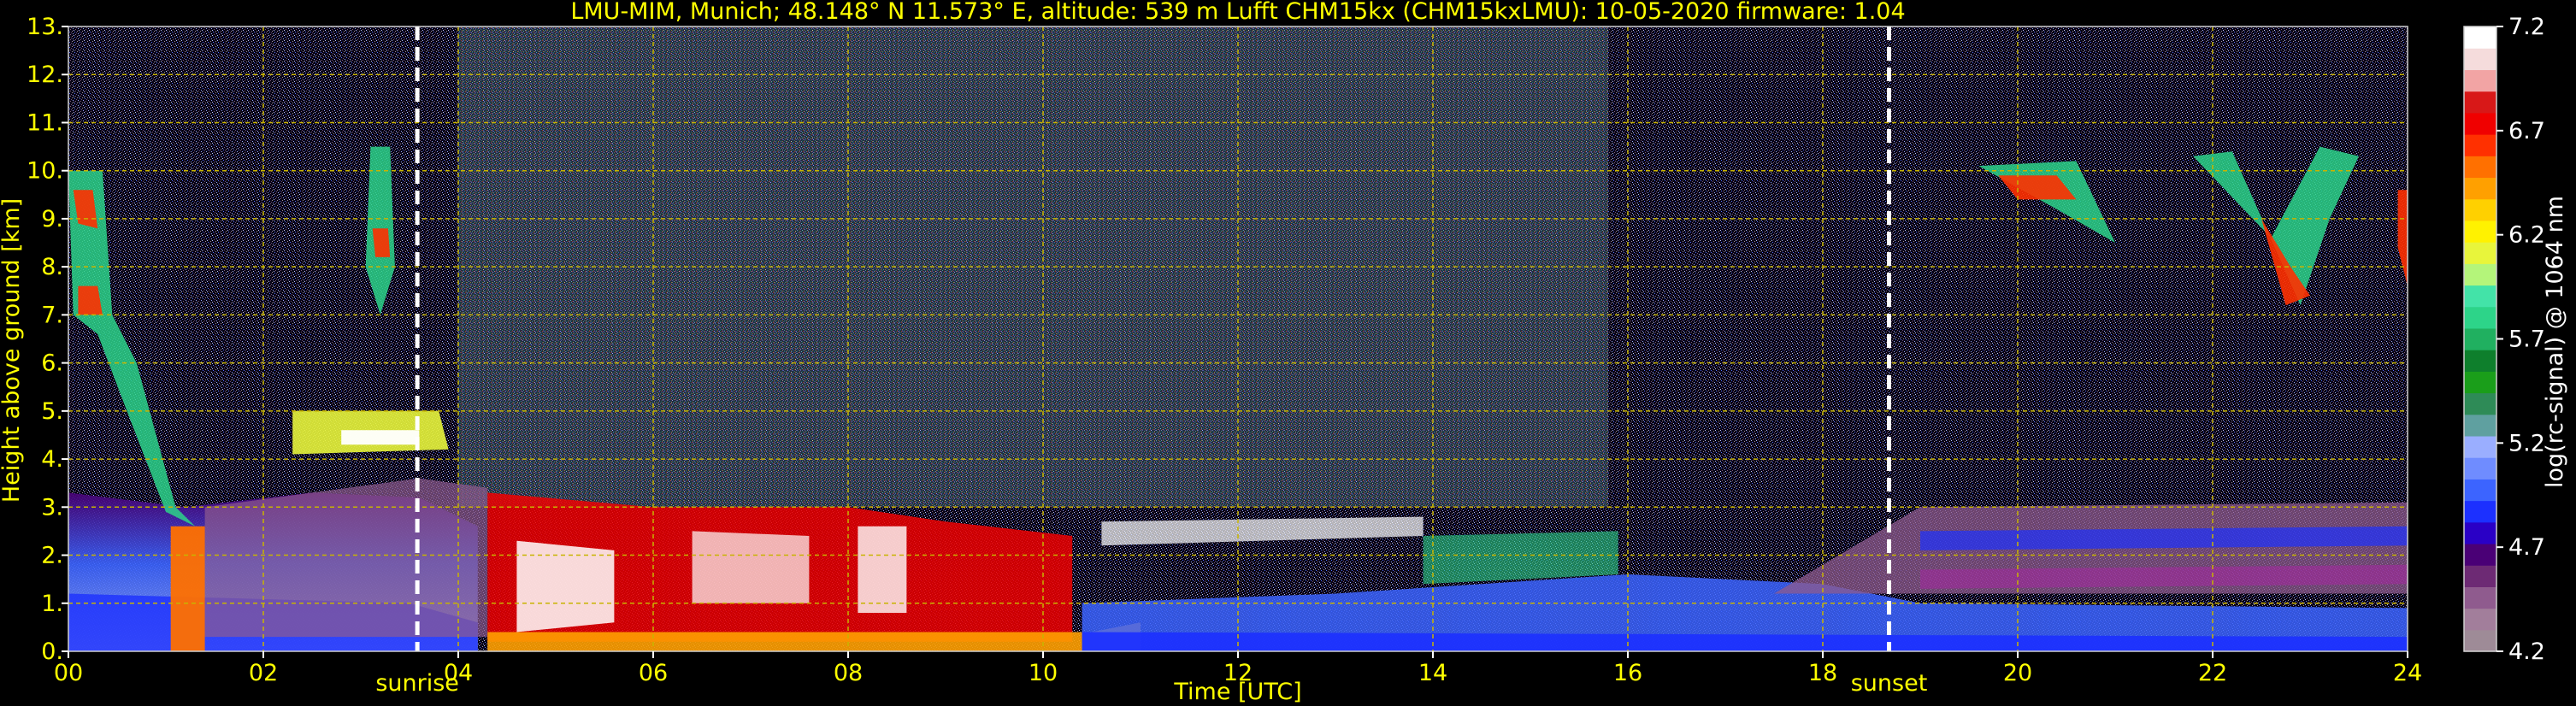 The height and width of the screenshot is (706, 2576). What do you see at coordinates (52, 267) in the screenshot?
I see `y-tick-label: 8.` at bounding box center [52, 267].